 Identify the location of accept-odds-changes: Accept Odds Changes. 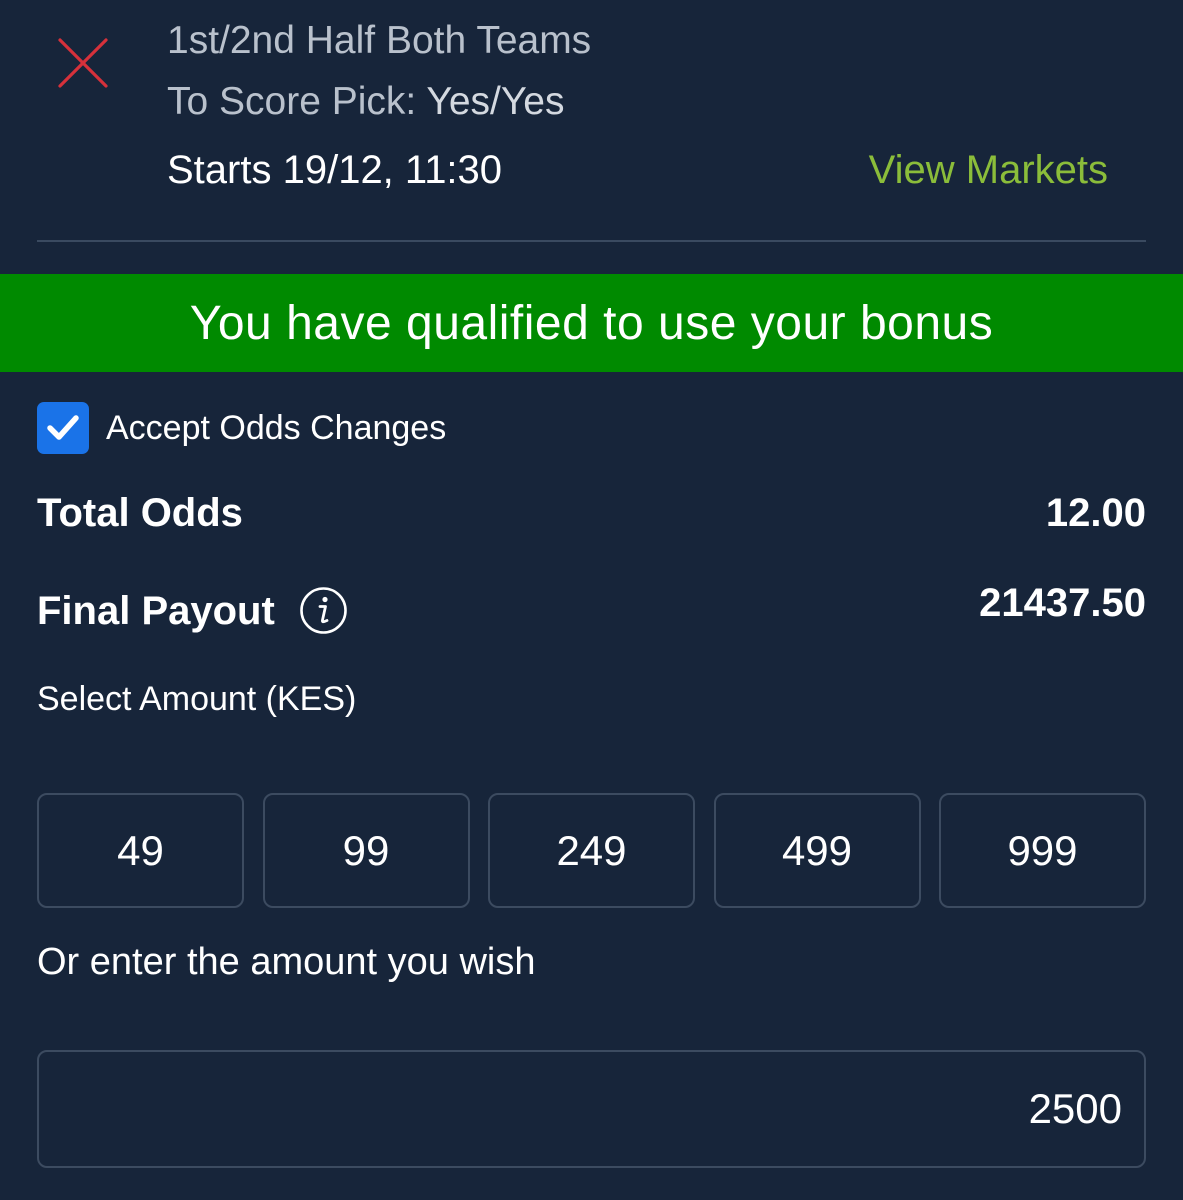
(241, 428).